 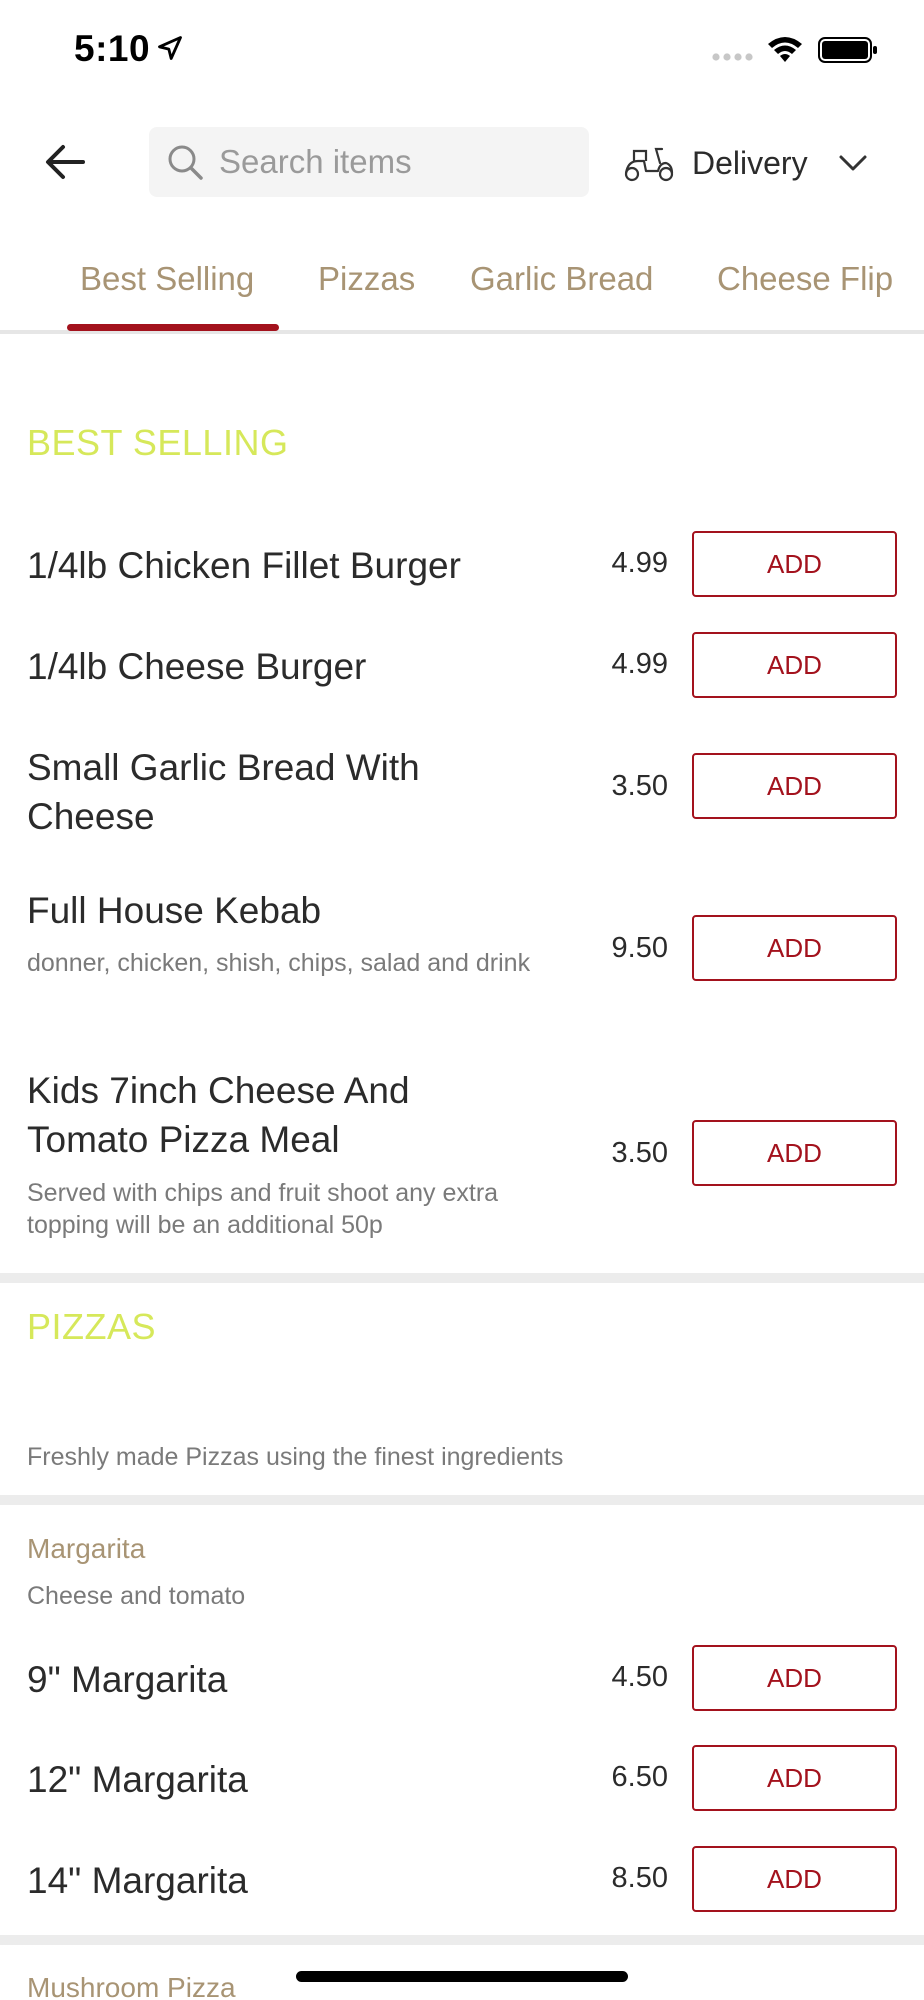 I want to click on home-indicator, so click(x=462, y=1976).